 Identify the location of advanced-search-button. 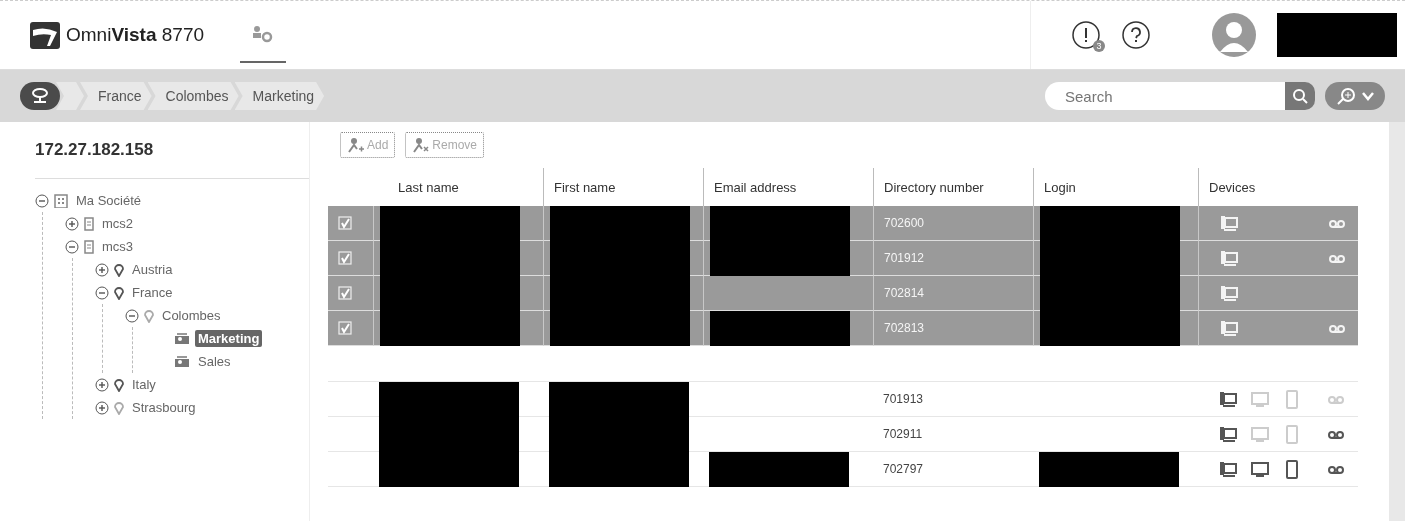
(1355, 96).